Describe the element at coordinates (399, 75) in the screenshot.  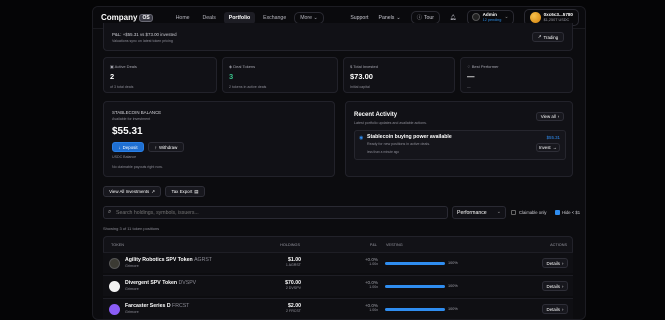
I see `stat-total-invested: $ Total Invested $73.00 Initial capital` at that location.